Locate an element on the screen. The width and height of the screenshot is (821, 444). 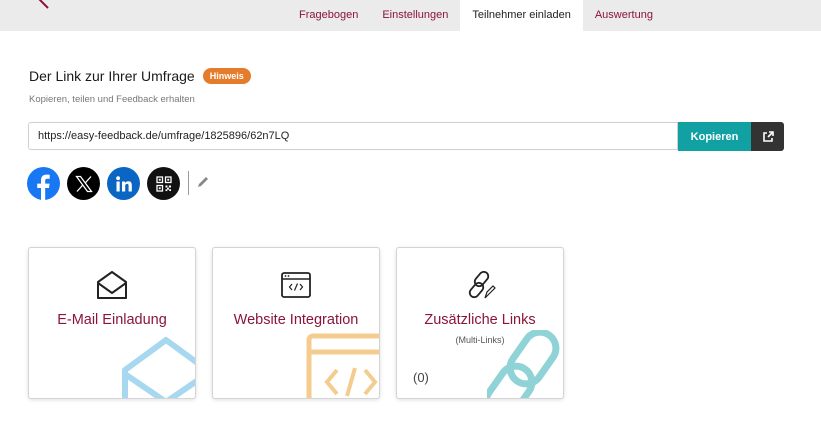
code-window-watermark-icon is located at coordinates (342, 365).